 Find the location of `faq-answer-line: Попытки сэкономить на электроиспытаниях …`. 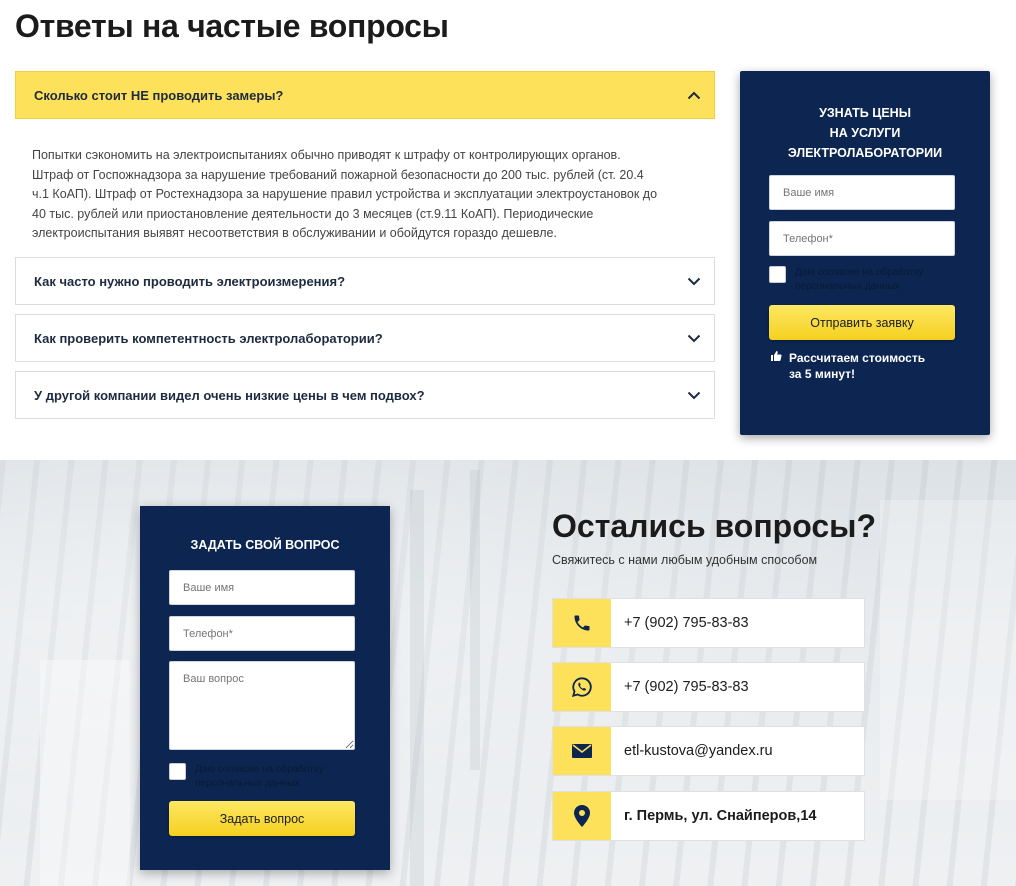

faq-answer-line: Попытки сэкономить на электроиспытаниях … is located at coordinates (326, 155).